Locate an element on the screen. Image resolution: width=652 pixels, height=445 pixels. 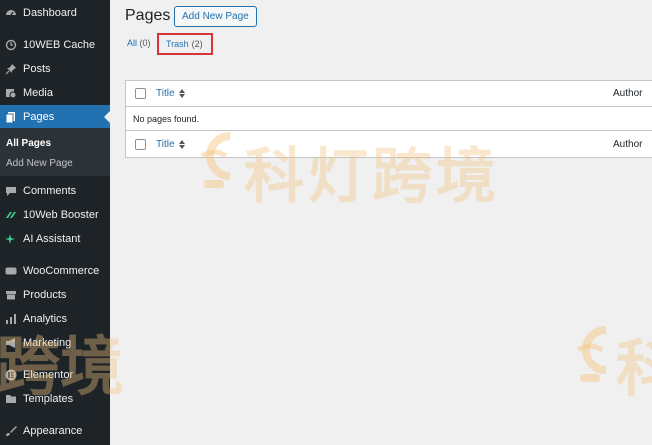
sidebar-item-marketing: Marketing is located at coordinates (55, 343).